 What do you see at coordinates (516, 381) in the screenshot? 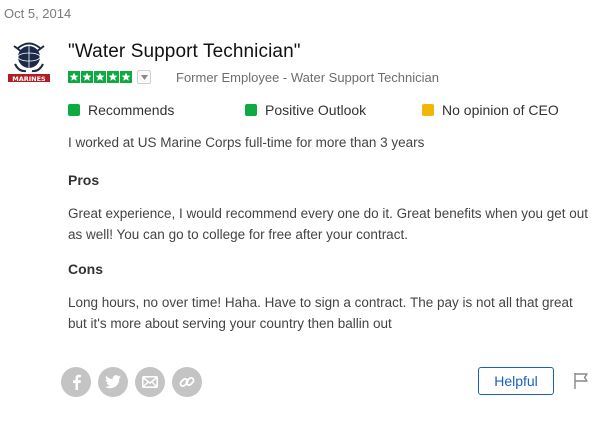
I see `helpful-button: Helpful` at bounding box center [516, 381].